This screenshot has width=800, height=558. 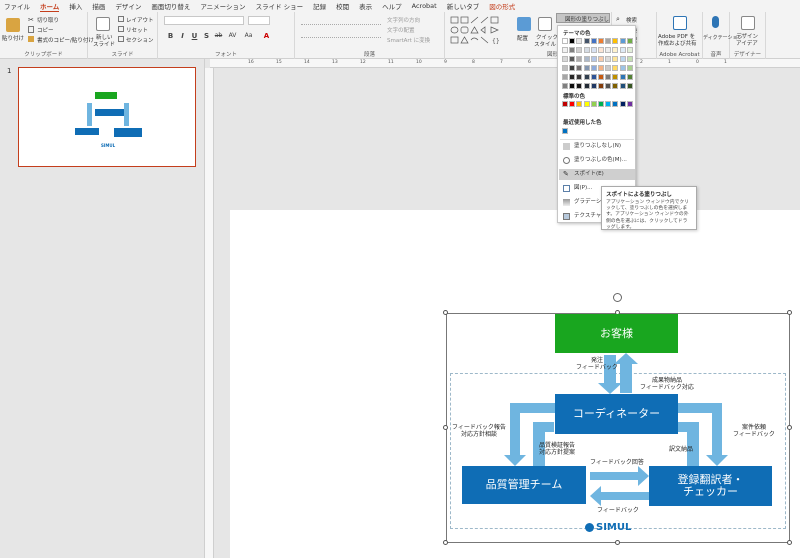 What do you see at coordinates (677, 43) in the screenshot?
I see `create-pdf-label-2: 作成および共有` at bounding box center [677, 43].